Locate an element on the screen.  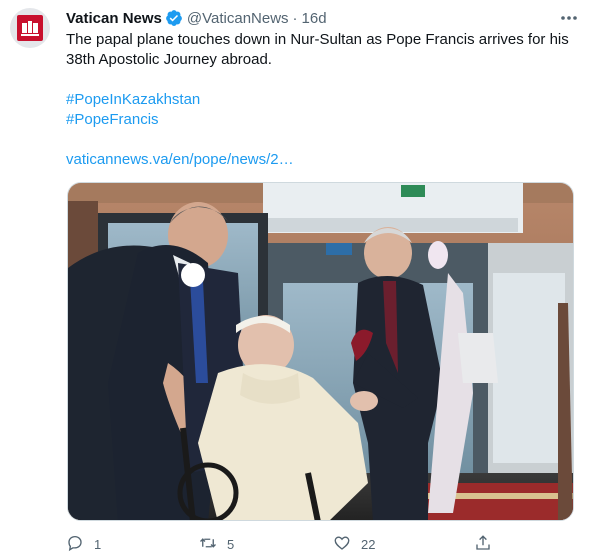
tweet-header: Vatican News @VaticanNews · 16d is located at coordinates (196, 18).